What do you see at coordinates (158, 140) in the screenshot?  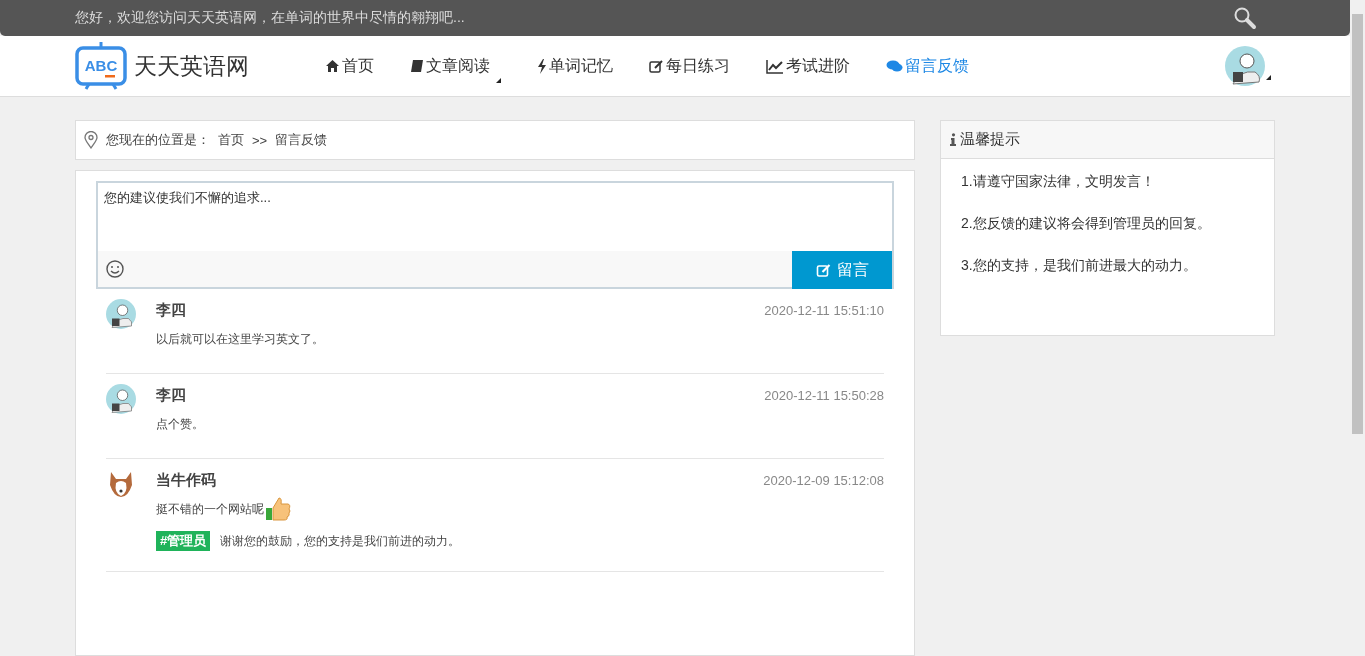 I see `breadcrumb-label: 您现在的位置是：` at bounding box center [158, 140].